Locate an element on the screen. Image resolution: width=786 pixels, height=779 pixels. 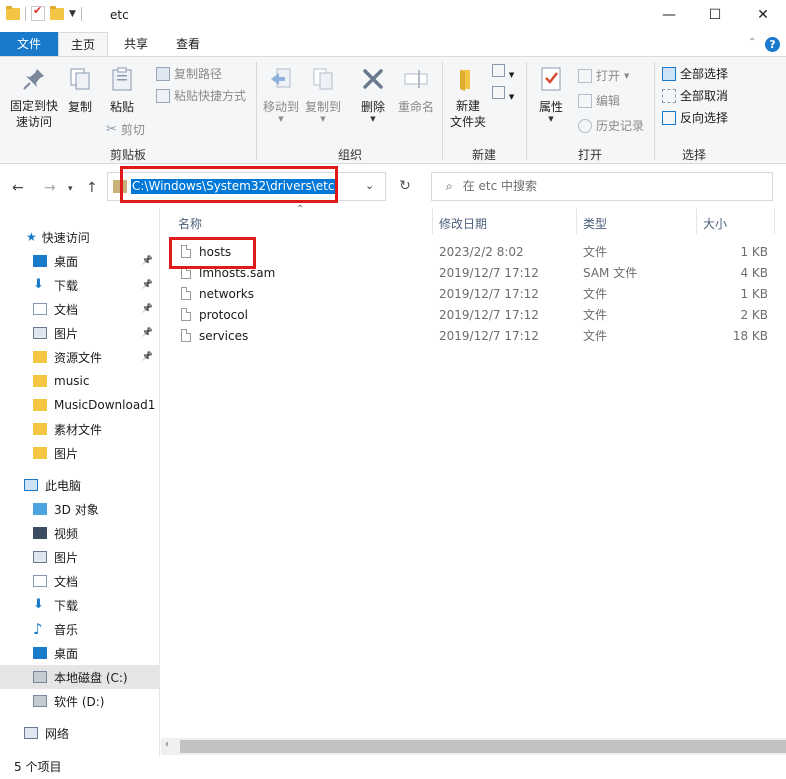
nav-item: 桌面 is located at coordinates (79, 653).